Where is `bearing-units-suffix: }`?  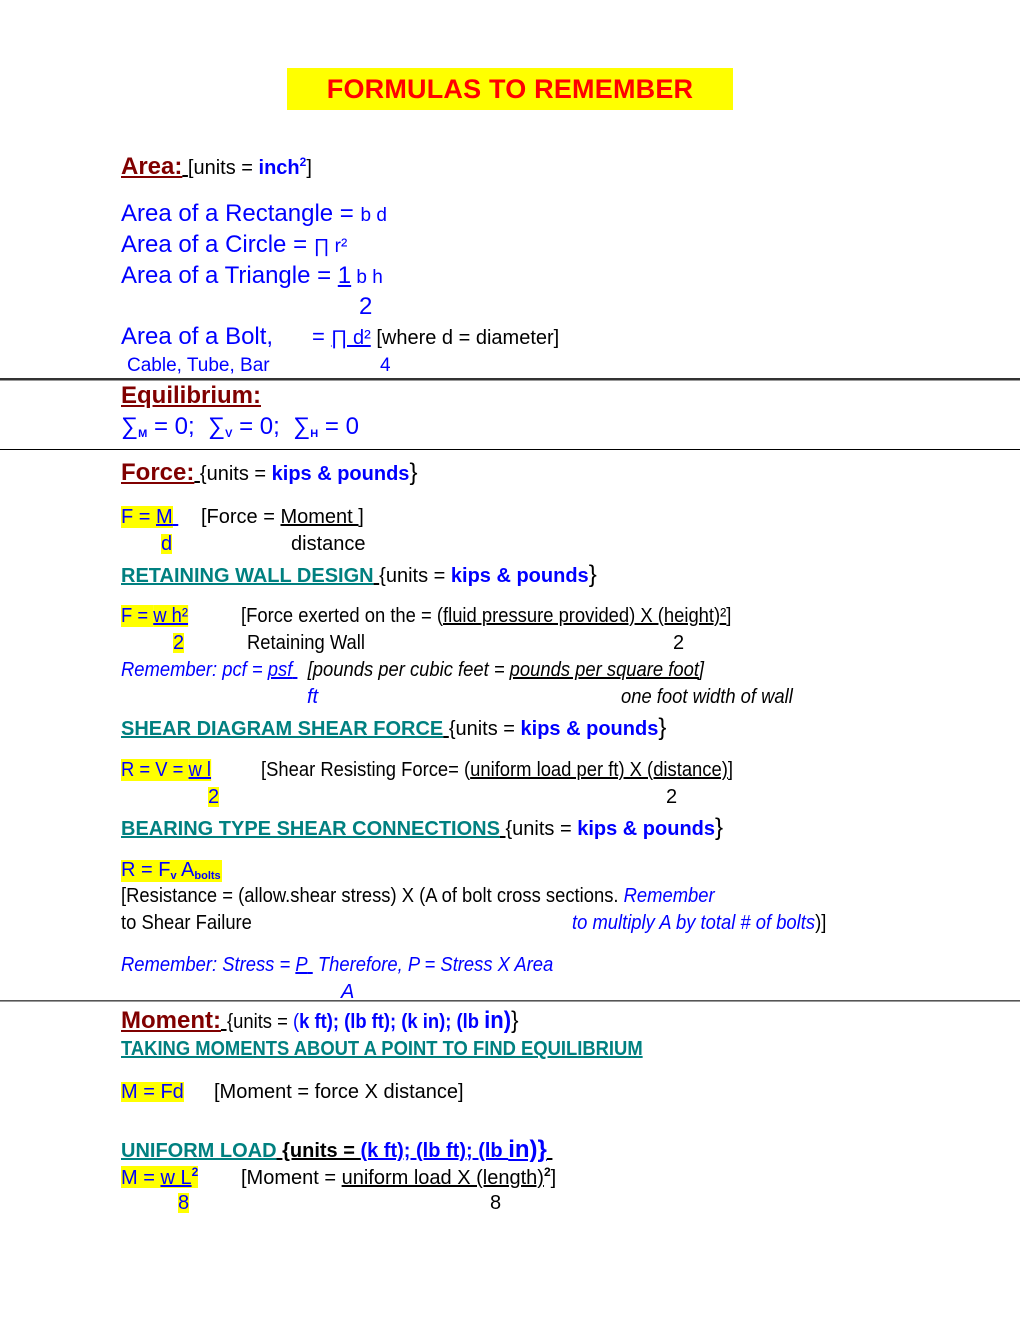 bearing-units-suffix: } is located at coordinates (719, 827).